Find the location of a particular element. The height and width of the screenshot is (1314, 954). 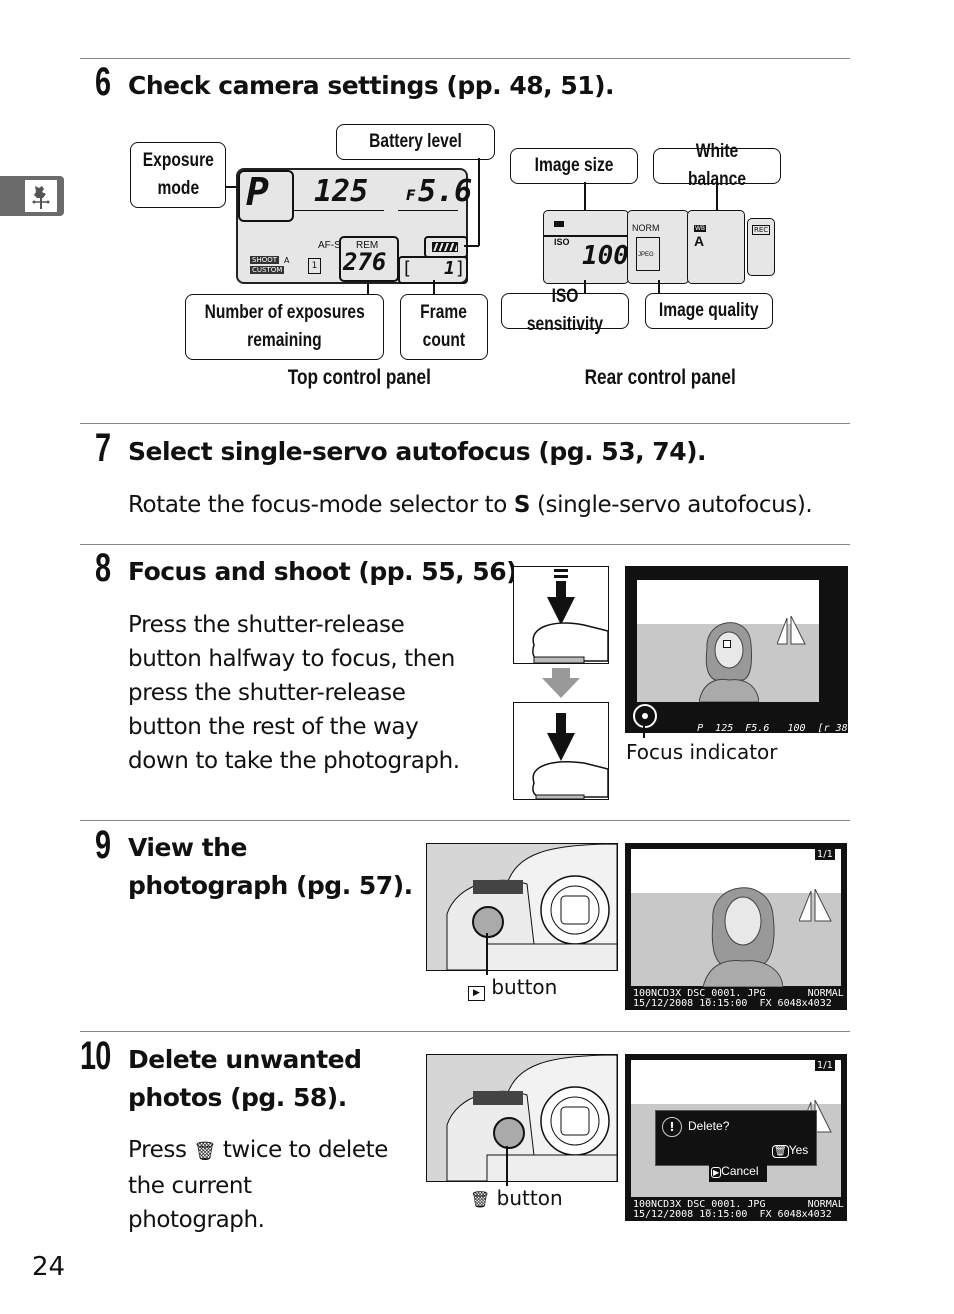

lcd-wb-value: A is located at coordinates (699, 241).